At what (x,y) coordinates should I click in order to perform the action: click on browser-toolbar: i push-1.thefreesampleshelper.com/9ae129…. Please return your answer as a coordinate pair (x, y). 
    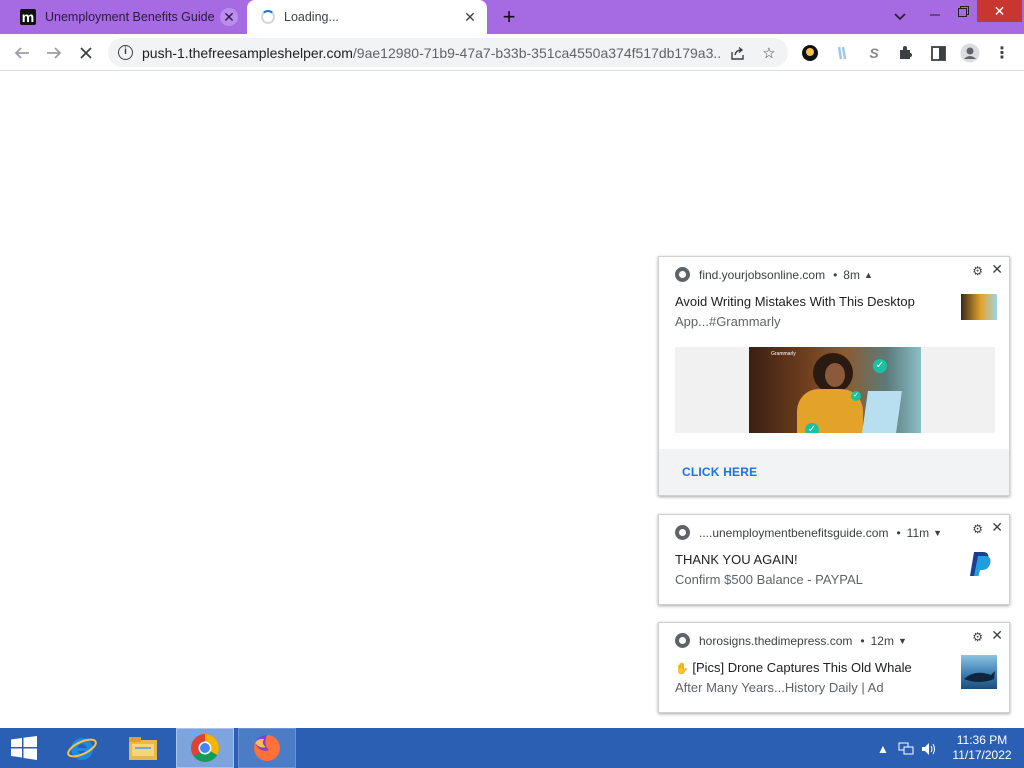
    Looking at the image, I should click on (512, 52).